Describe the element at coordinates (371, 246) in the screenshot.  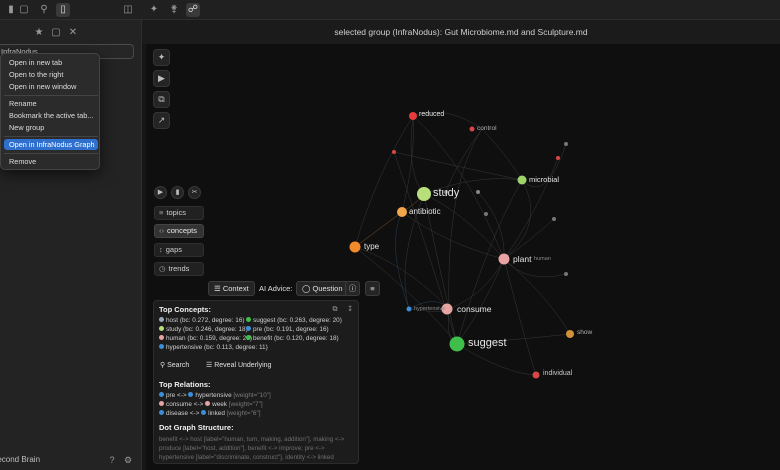
I see `node-label-type: type` at that location.